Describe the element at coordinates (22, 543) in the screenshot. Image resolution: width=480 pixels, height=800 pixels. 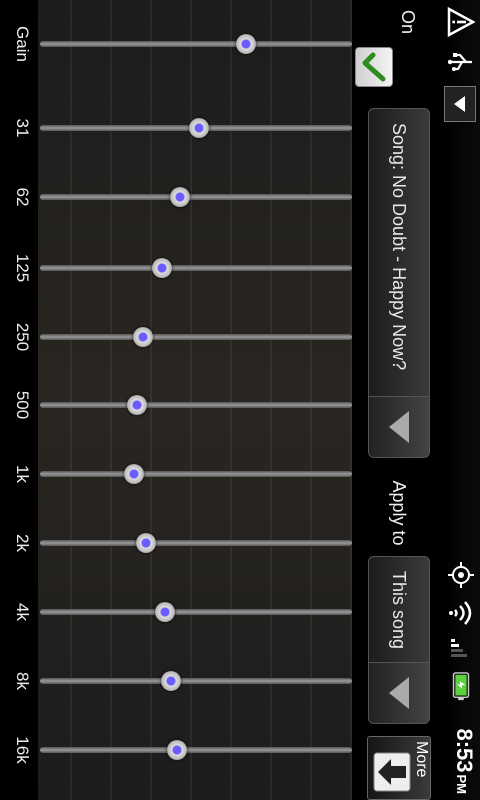
I see `eq-band-label: 2k` at that location.